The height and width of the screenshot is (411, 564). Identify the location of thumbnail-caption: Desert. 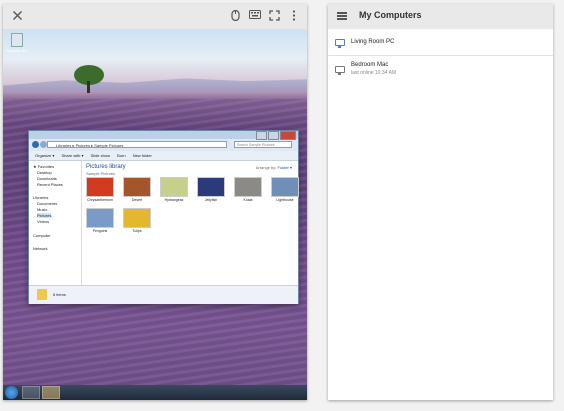
(137, 200).